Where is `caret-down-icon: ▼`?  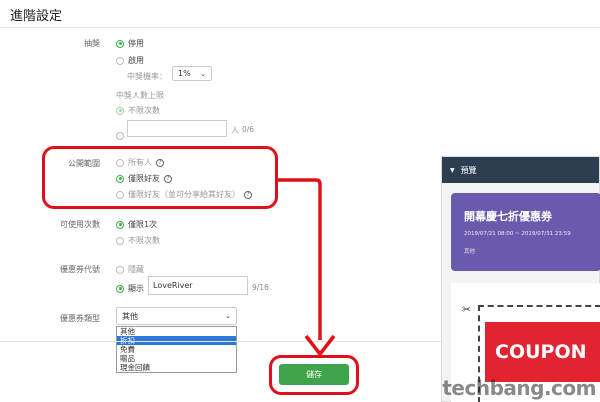 caret-down-icon: ▼ is located at coordinates (452, 170).